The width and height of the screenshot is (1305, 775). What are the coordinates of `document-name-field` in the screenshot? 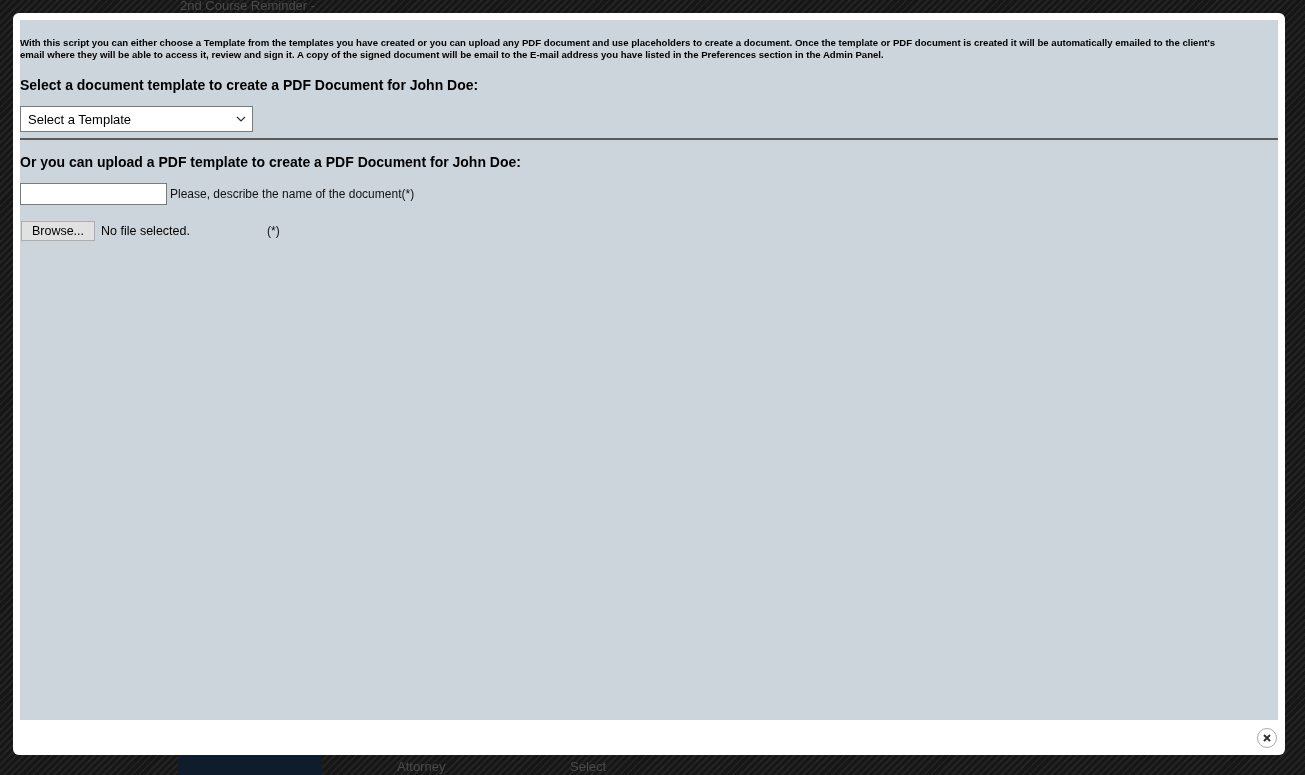 It's located at (93, 194).